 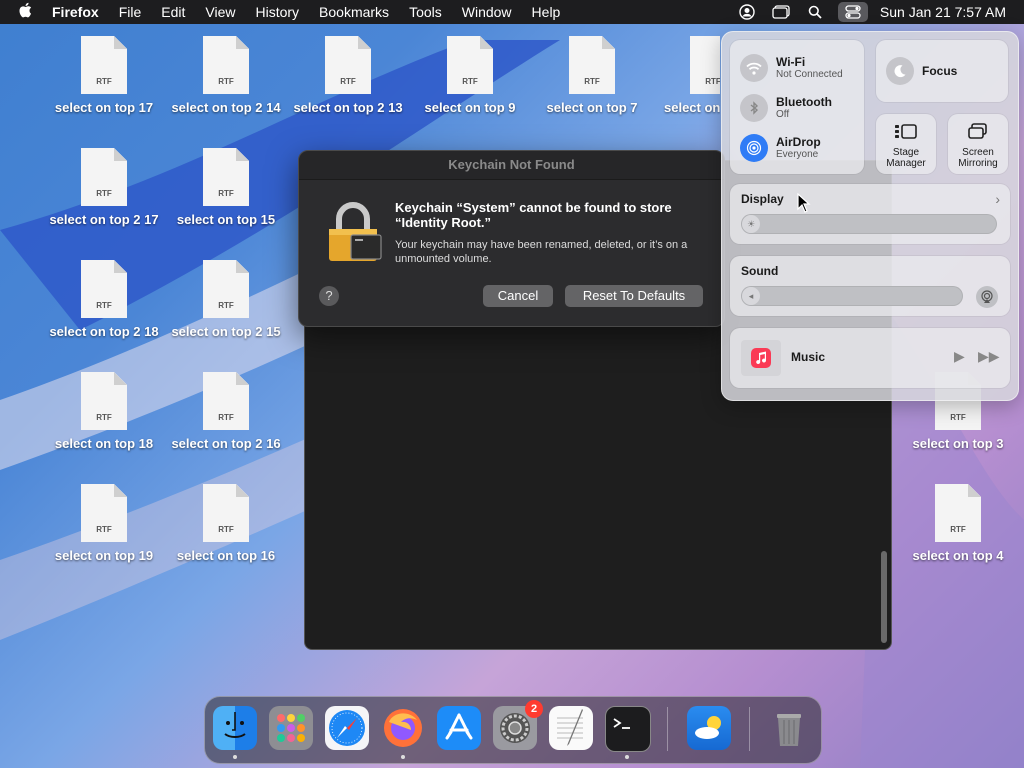 What do you see at coordinates (692, 107) in the screenshot?
I see `file-label: select on` at bounding box center [692, 107].